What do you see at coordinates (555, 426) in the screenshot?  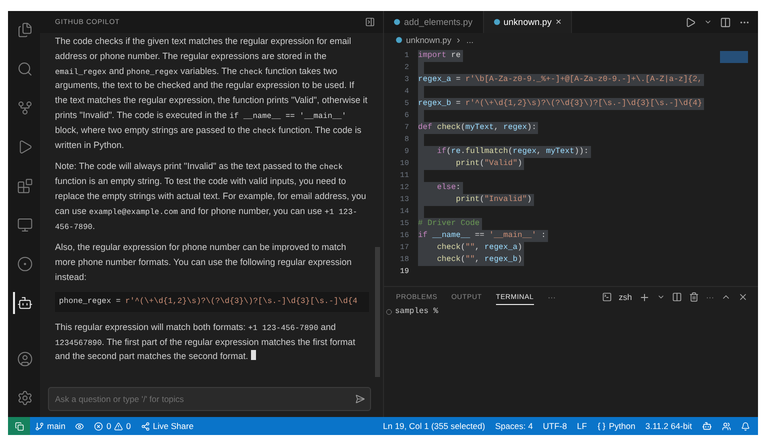 I see `status-item: UTF-8` at bounding box center [555, 426].